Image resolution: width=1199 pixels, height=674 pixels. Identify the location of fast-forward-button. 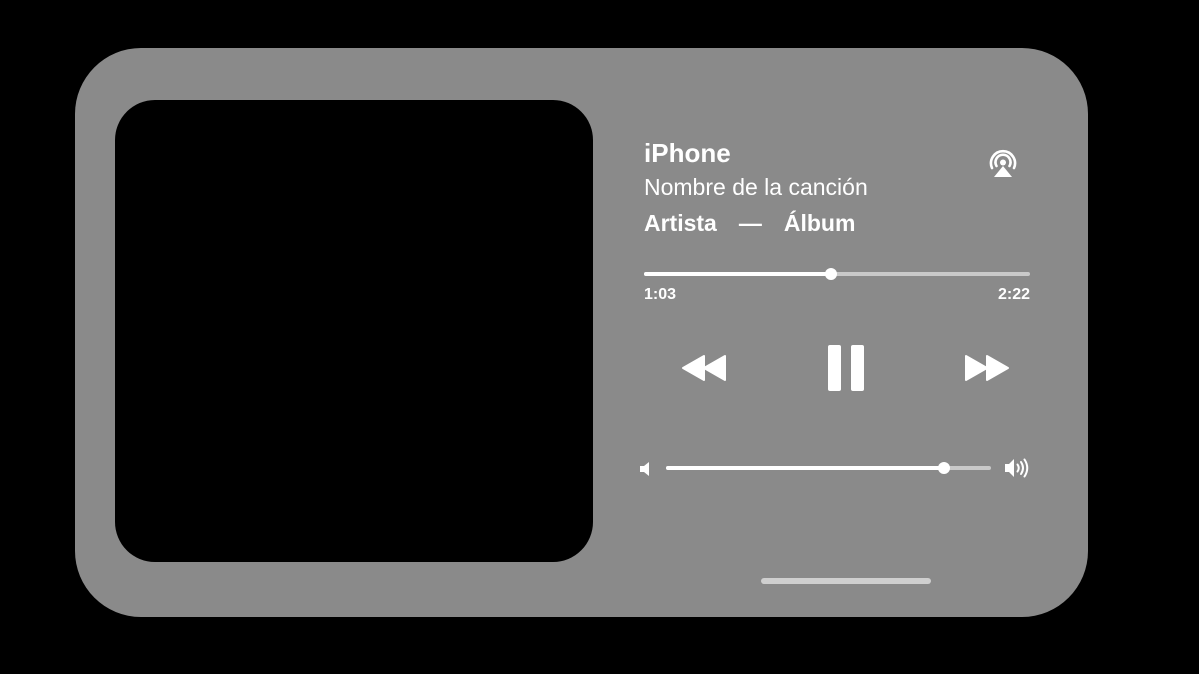
(987, 368).